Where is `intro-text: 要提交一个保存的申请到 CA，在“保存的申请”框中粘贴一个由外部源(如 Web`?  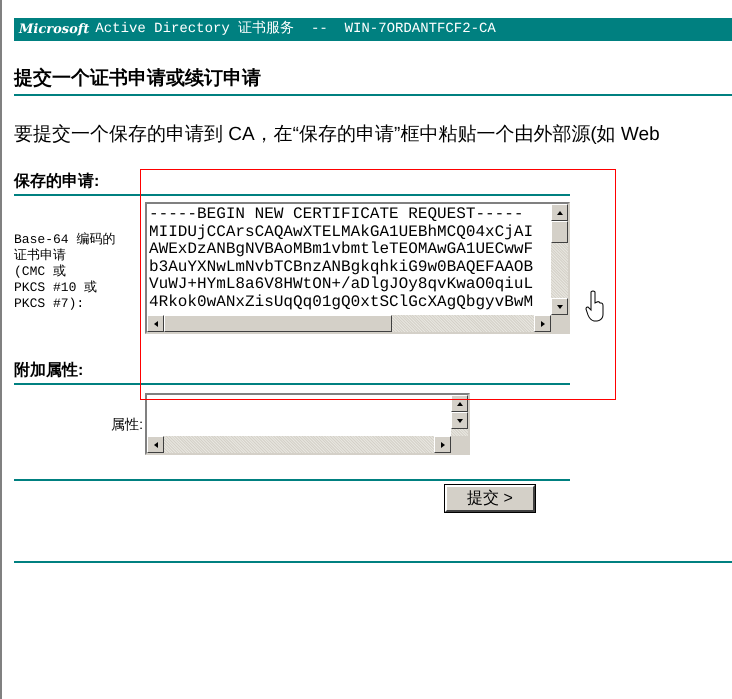 intro-text: 要提交一个保存的申请到 CA，在“保存的申请”框中粘贴一个由外部源(如 Web is located at coordinates (337, 134).